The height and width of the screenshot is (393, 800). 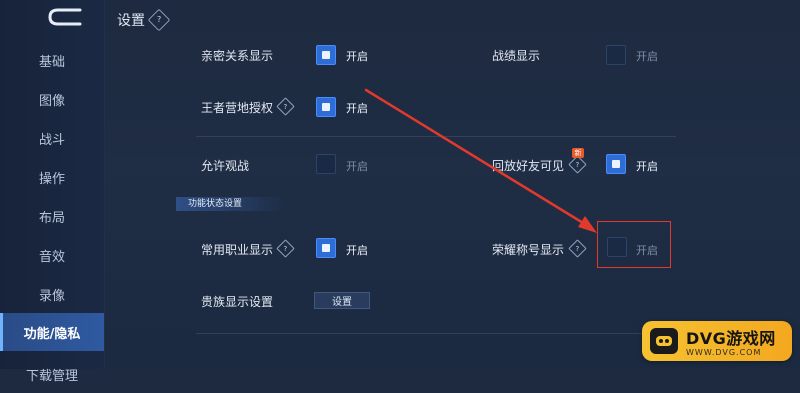 I want to click on sidebar-item-controls: 操作, so click(x=52, y=177).